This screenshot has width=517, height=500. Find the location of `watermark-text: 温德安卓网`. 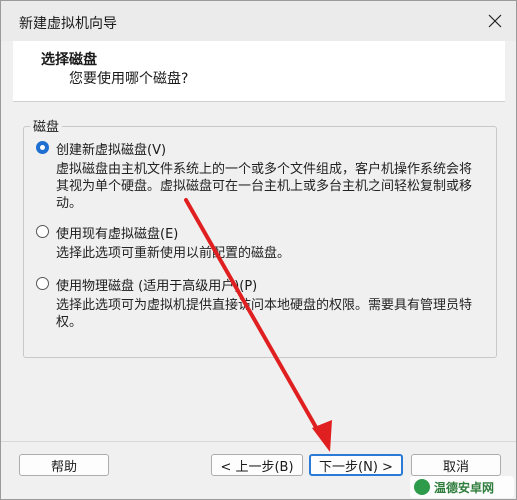

watermark-text: 温德安卓网 is located at coordinates (464, 487).